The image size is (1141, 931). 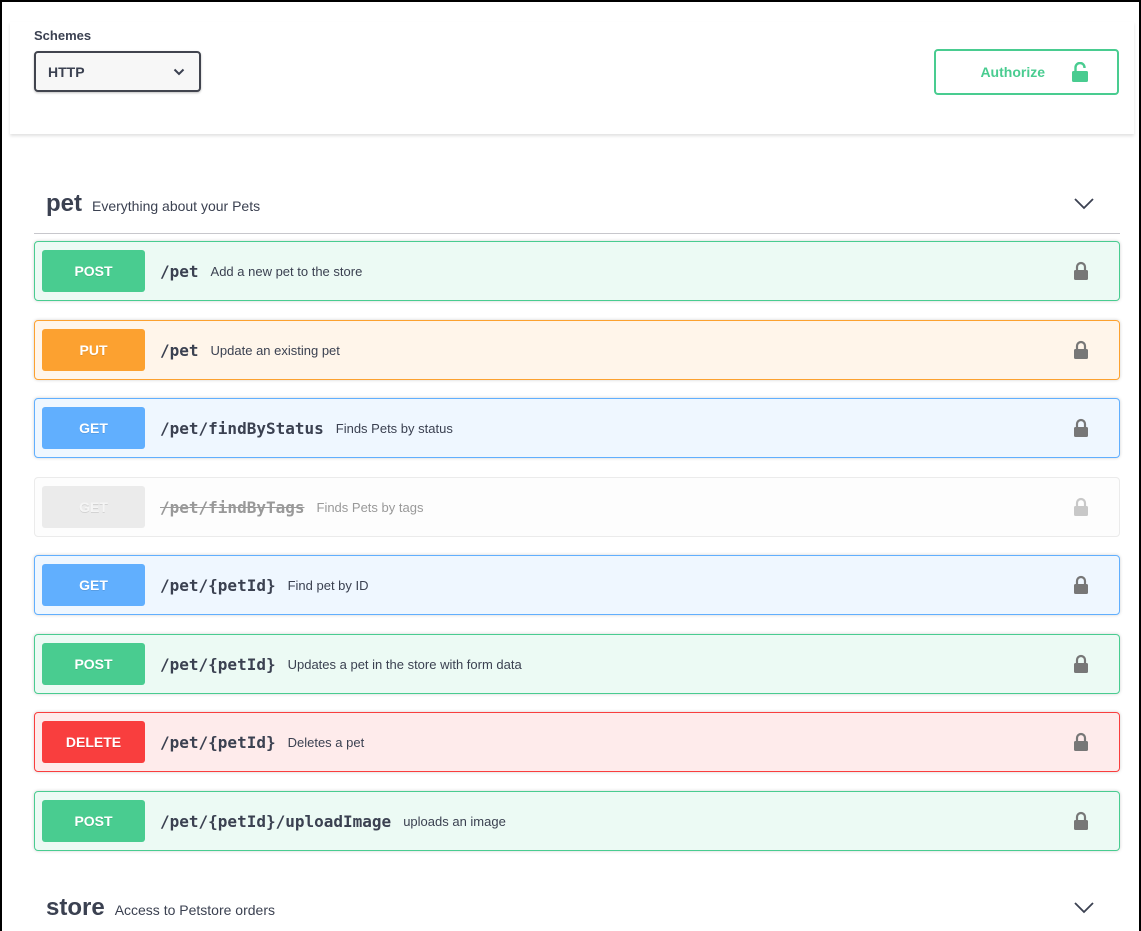 What do you see at coordinates (454, 821) in the screenshot?
I see `operation-summary: uploads an image` at bounding box center [454, 821].